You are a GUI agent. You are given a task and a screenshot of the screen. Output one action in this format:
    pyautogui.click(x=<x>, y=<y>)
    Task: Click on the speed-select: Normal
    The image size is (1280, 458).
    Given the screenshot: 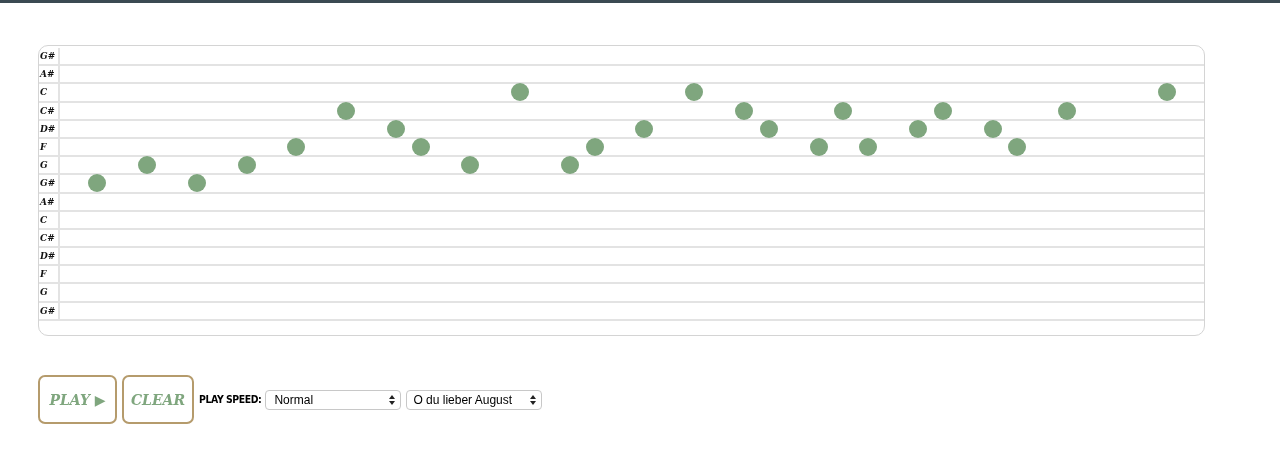 What is the action you would take?
    pyautogui.click(x=333, y=399)
    